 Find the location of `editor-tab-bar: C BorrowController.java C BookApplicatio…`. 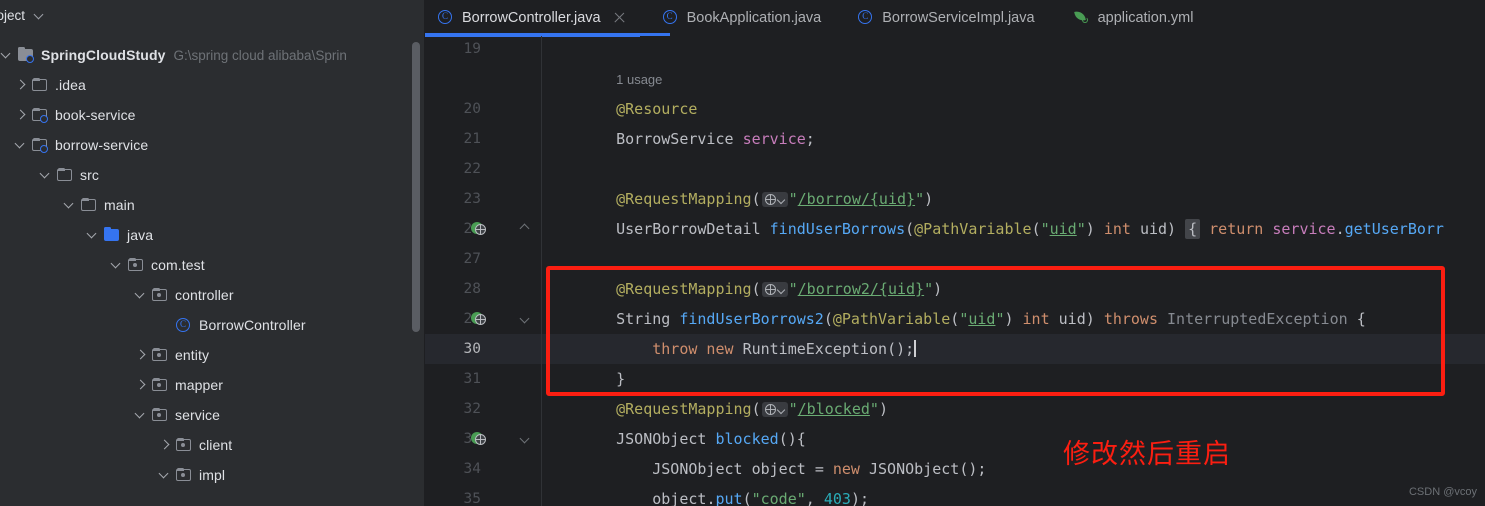

editor-tab-bar: C BorrowController.java C BookApplicatio… is located at coordinates (955, 18).